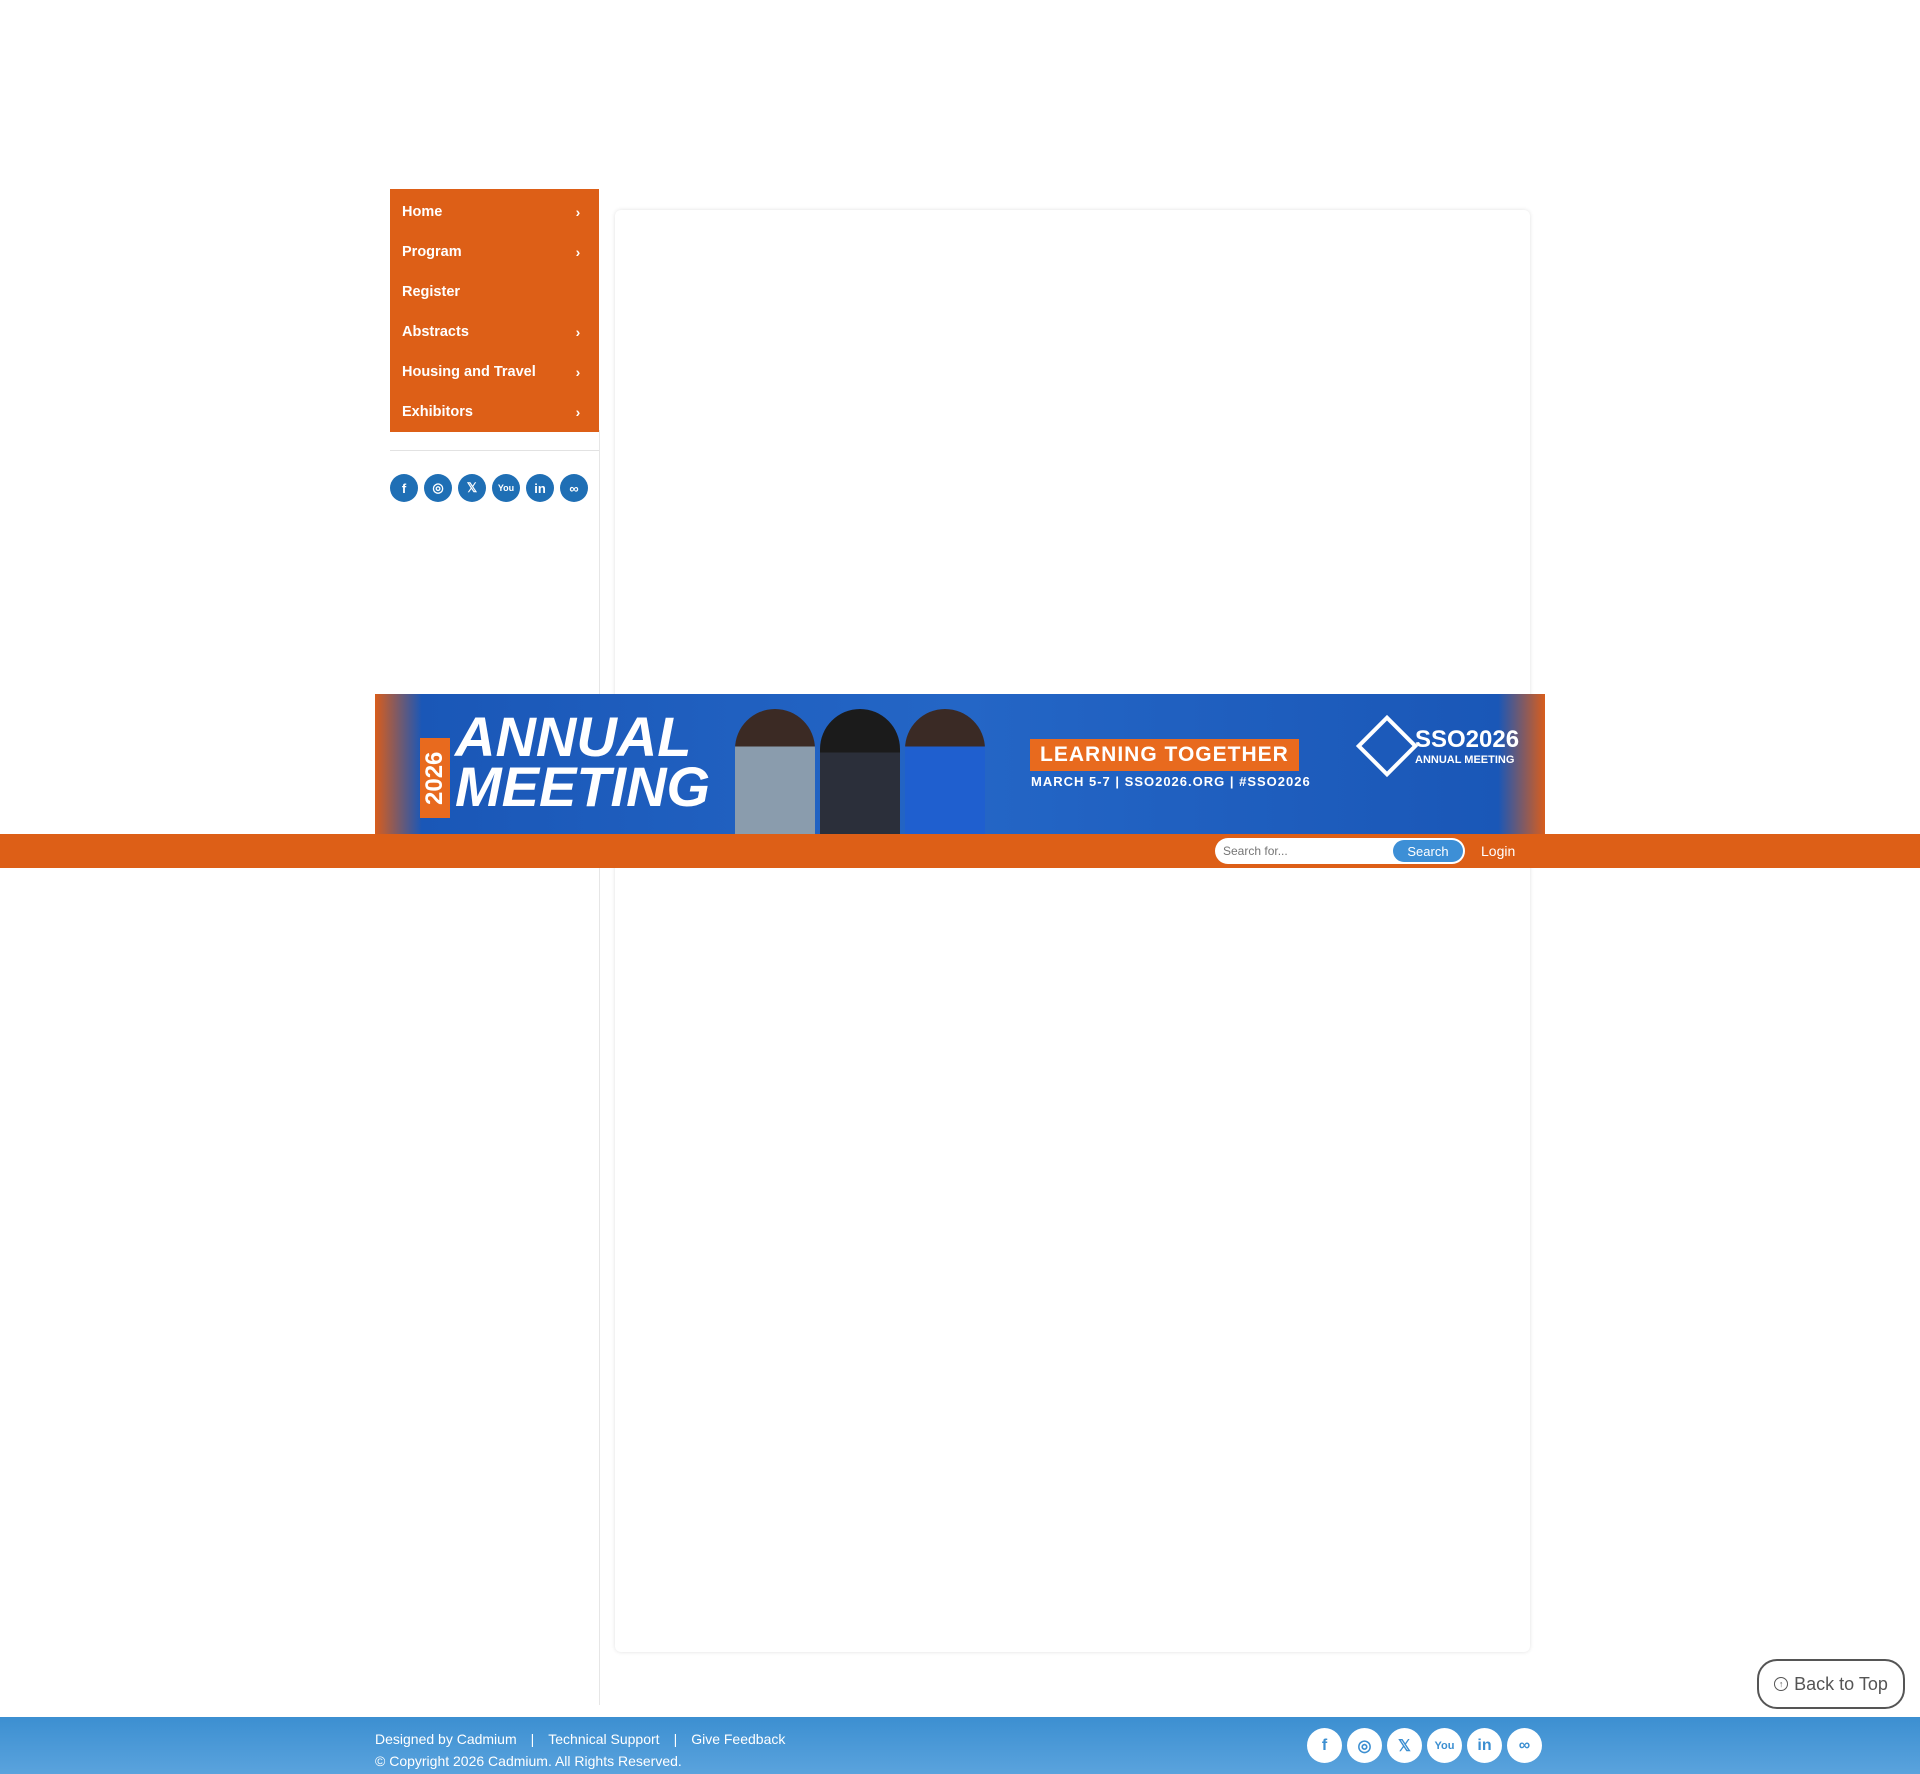 This screenshot has height=1774, width=1920. What do you see at coordinates (1303, 851) in the screenshot?
I see `search-input` at bounding box center [1303, 851].